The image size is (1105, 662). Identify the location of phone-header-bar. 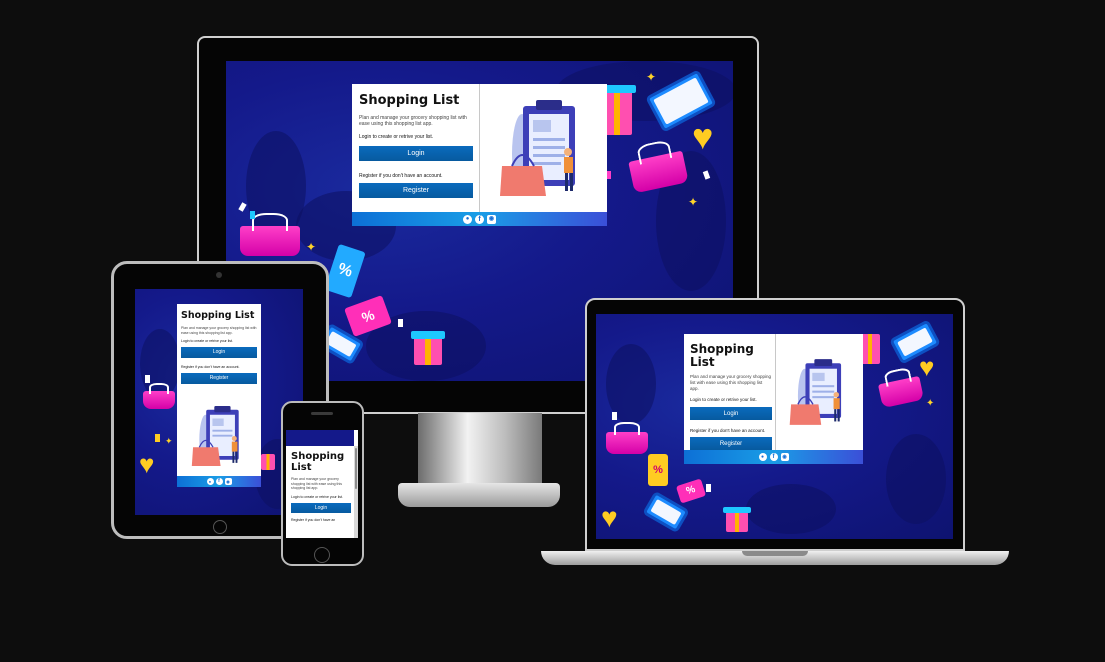
(320, 438).